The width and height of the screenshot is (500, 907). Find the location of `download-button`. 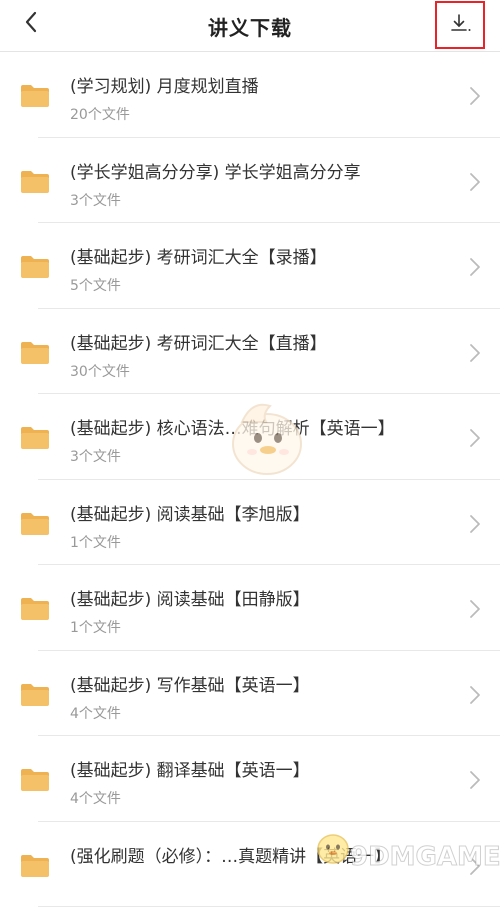

download-button is located at coordinates (460, 25).